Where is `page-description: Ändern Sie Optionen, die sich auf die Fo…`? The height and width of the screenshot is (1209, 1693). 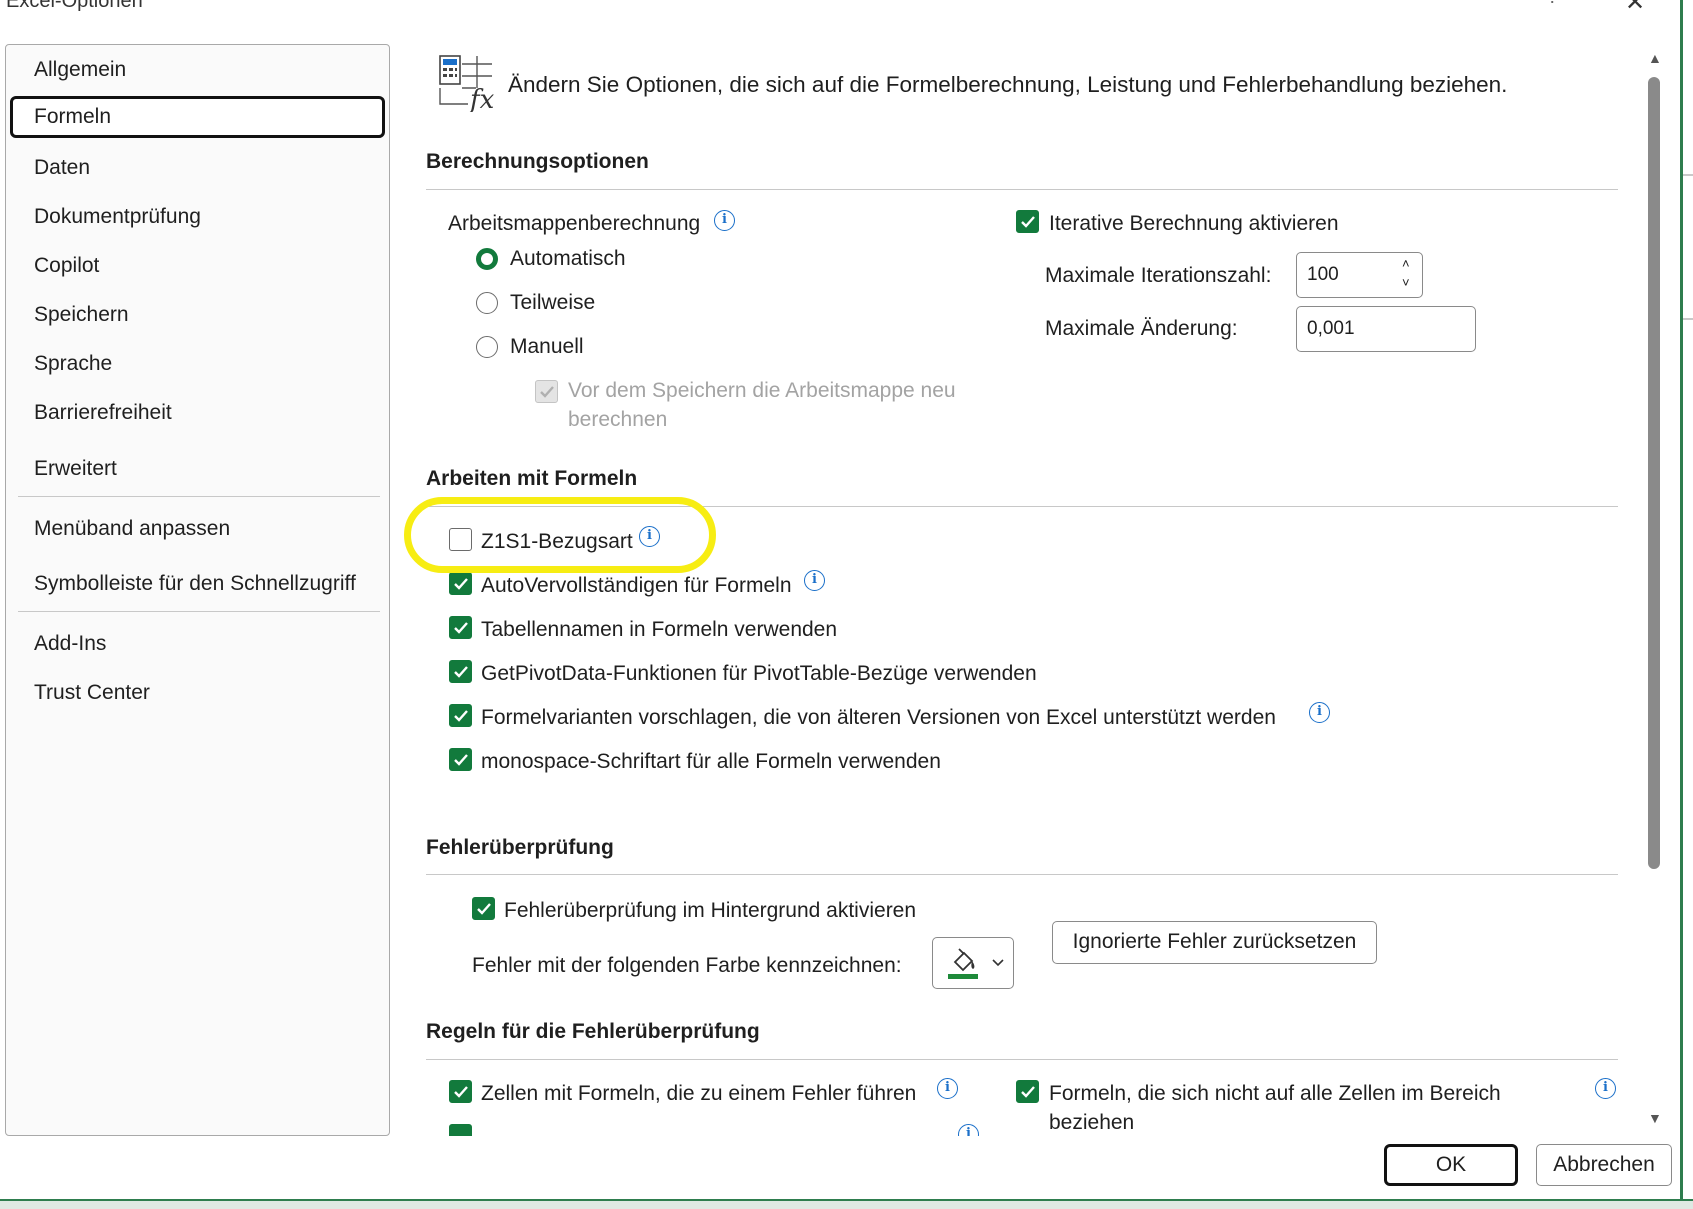
page-description: Ändern Sie Optionen, die sich auf die Fo… is located at coordinates (1008, 84).